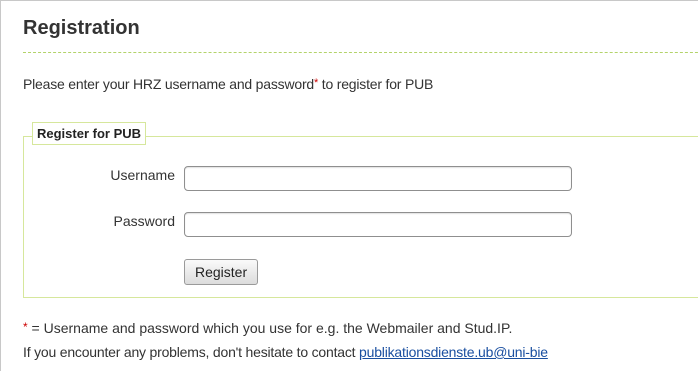 This screenshot has width=698, height=371. I want to click on username-input, so click(378, 178).